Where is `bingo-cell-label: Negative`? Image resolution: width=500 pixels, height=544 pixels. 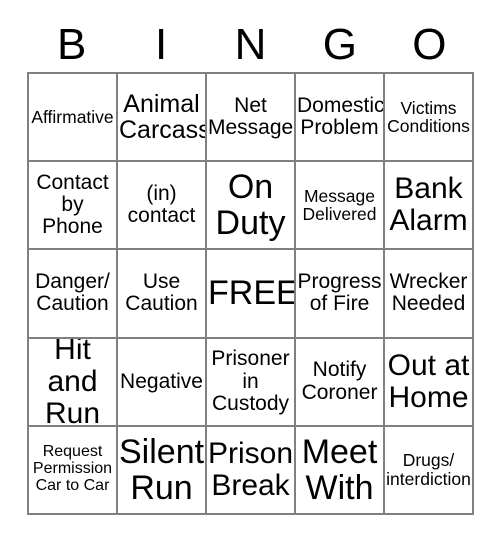
bingo-cell-label: Negative is located at coordinates (161, 381).